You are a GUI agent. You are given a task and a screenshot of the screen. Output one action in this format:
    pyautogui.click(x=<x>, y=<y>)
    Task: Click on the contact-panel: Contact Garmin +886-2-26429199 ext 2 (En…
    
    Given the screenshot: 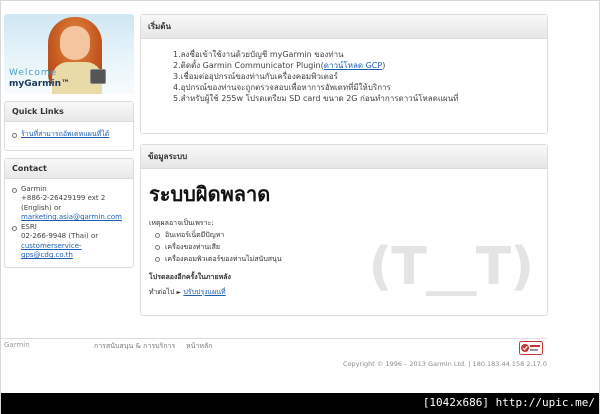 What is the action you would take?
    pyautogui.click(x=69, y=212)
    